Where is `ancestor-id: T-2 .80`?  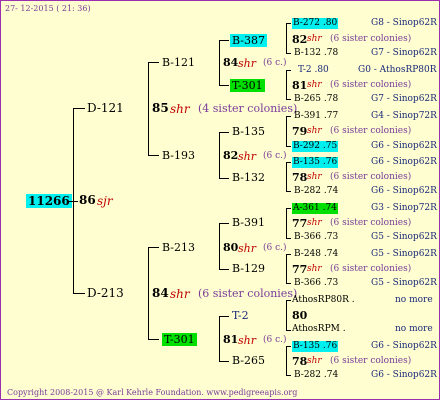 ancestor-id: T-2 .80 is located at coordinates (313, 70).